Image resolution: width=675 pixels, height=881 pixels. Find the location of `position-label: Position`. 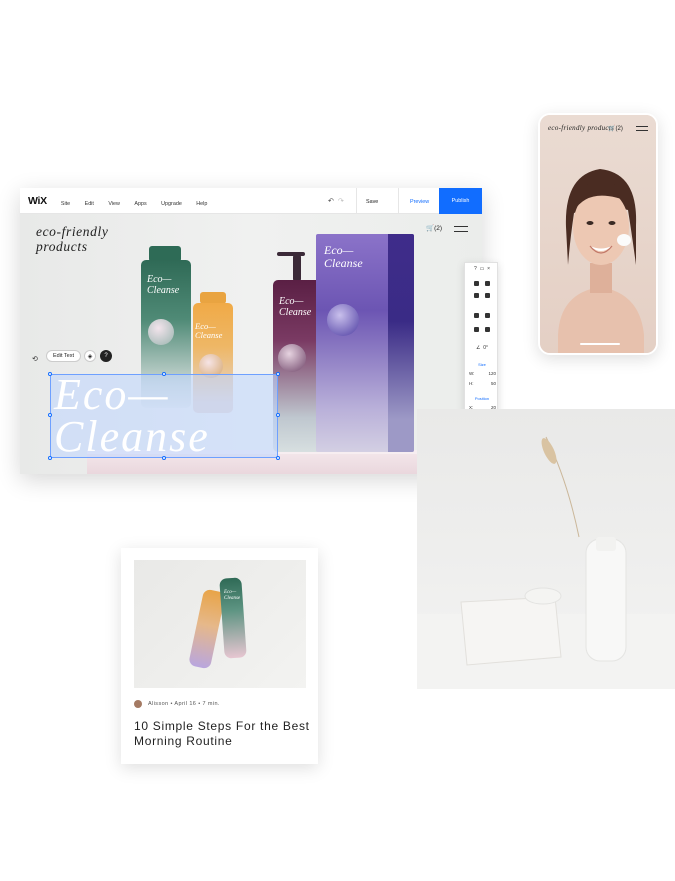

position-label: Position is located at coordinates (482, 398).